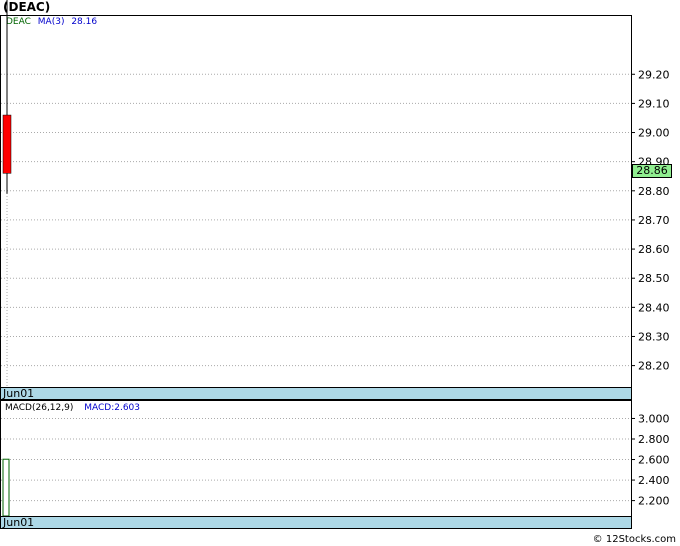 The image size is (680, 546). What do you see at coordinates (654, 439) in the screenshot?
I see `macd-tick-label: 2.800` at bounding box center [654, 439].